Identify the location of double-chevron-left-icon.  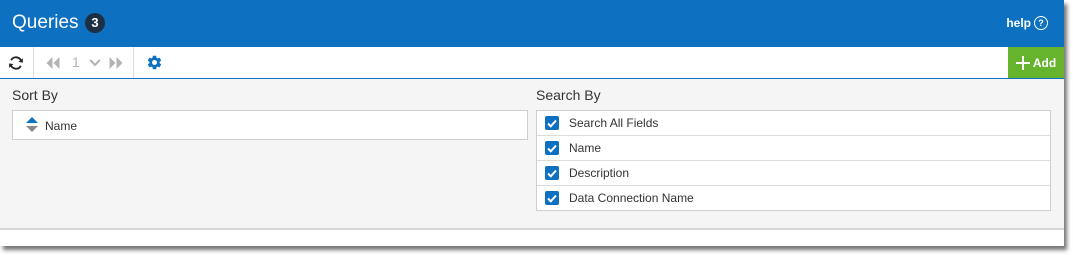
(53, 62).